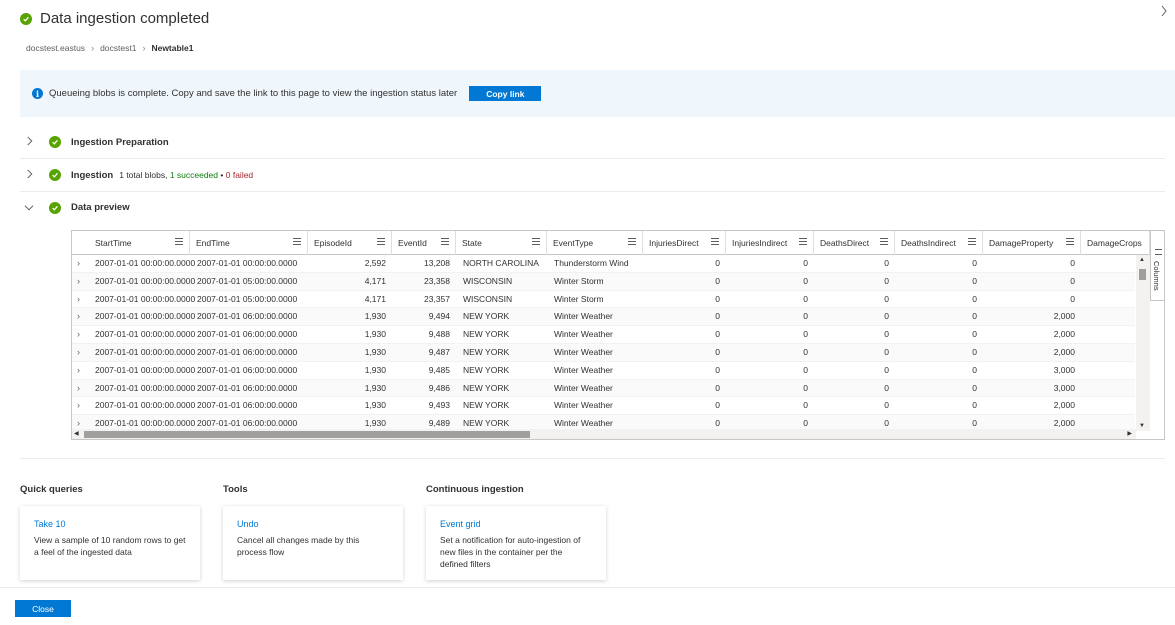 This screenshot has height=625, width=1175. What do you see at coordinates (194, 175) in the screenshot?
I see `succeeded-count: 1 succeeded` at bounding box center [194, 175].